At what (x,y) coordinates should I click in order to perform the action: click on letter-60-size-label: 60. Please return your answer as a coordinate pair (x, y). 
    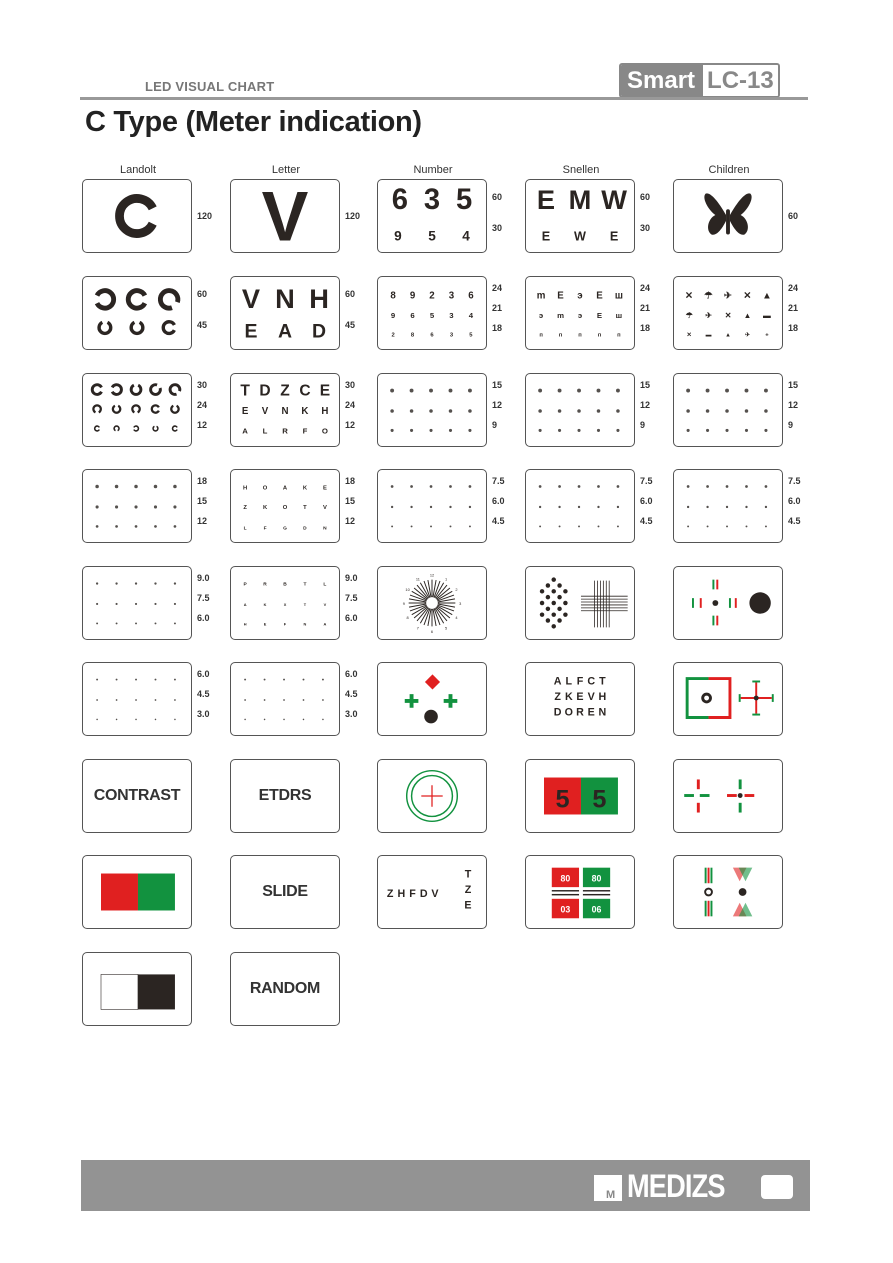
    Looking at the image, I should click on (350, 294).